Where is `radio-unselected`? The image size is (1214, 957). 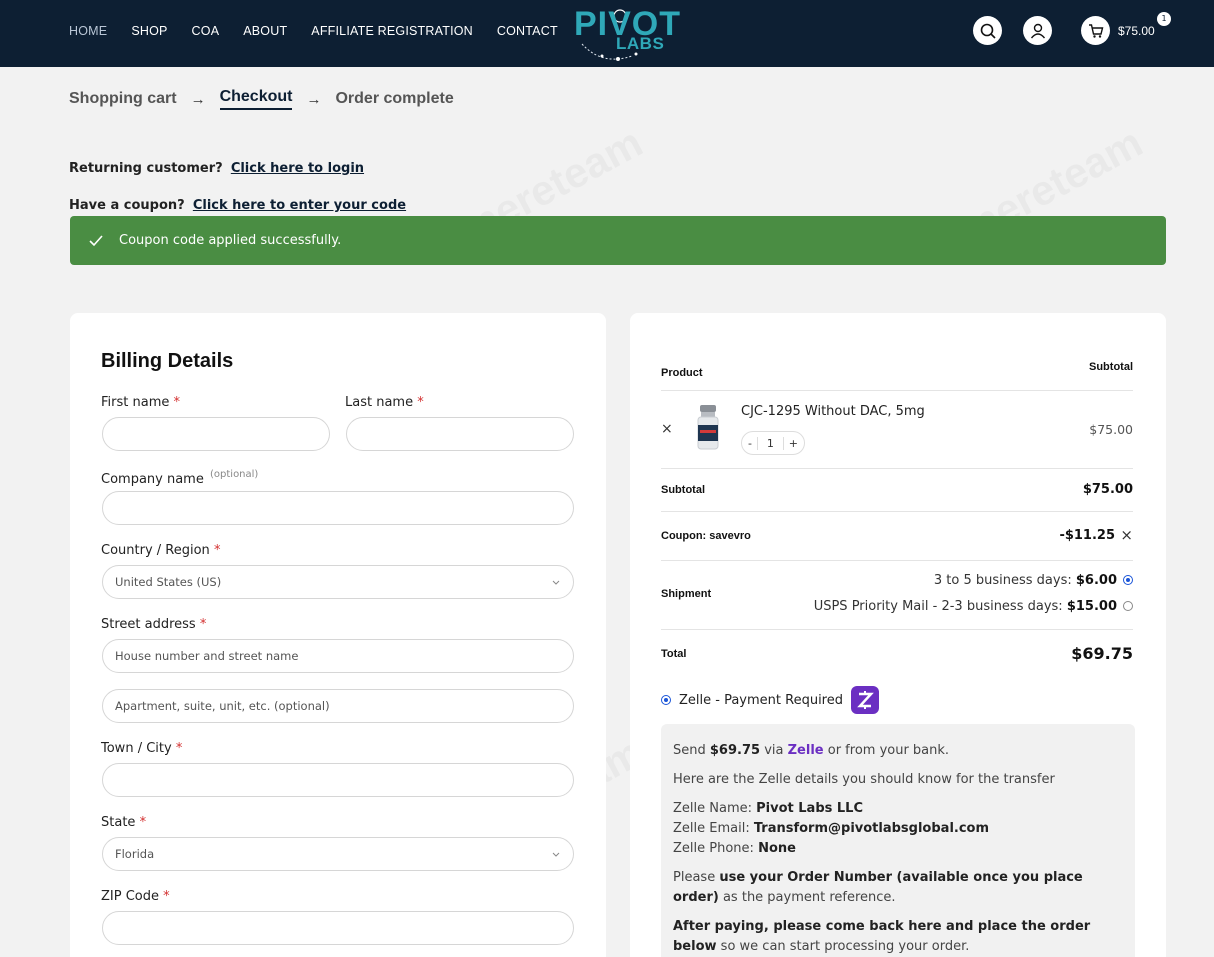
radio-unselected is located at coordinates (1128, 606).